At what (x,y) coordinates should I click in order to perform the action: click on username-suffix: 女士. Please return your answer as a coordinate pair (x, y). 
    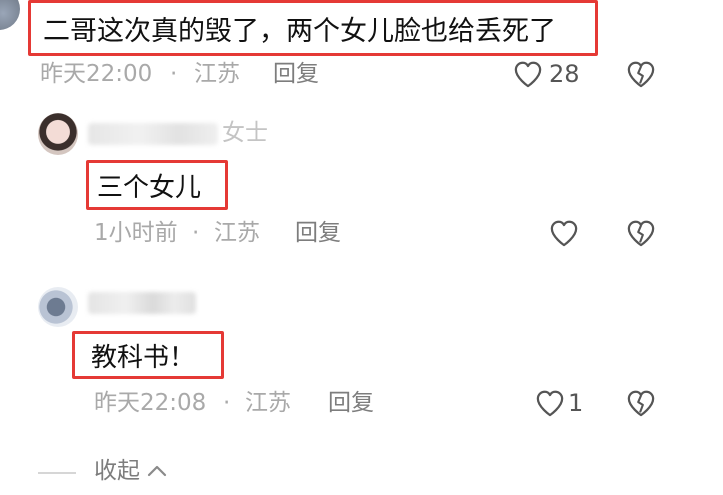
    Looking at the image, I should click on (245, 133).